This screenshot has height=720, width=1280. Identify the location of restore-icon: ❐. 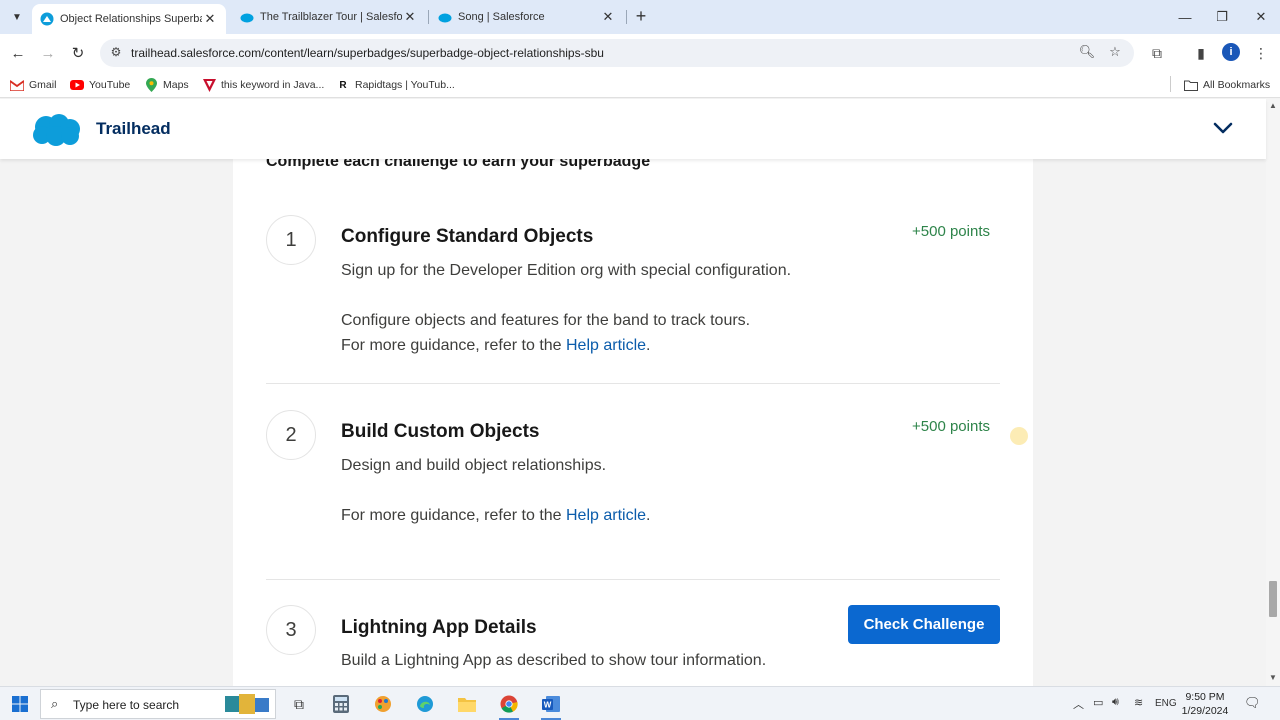
(1222, 17).